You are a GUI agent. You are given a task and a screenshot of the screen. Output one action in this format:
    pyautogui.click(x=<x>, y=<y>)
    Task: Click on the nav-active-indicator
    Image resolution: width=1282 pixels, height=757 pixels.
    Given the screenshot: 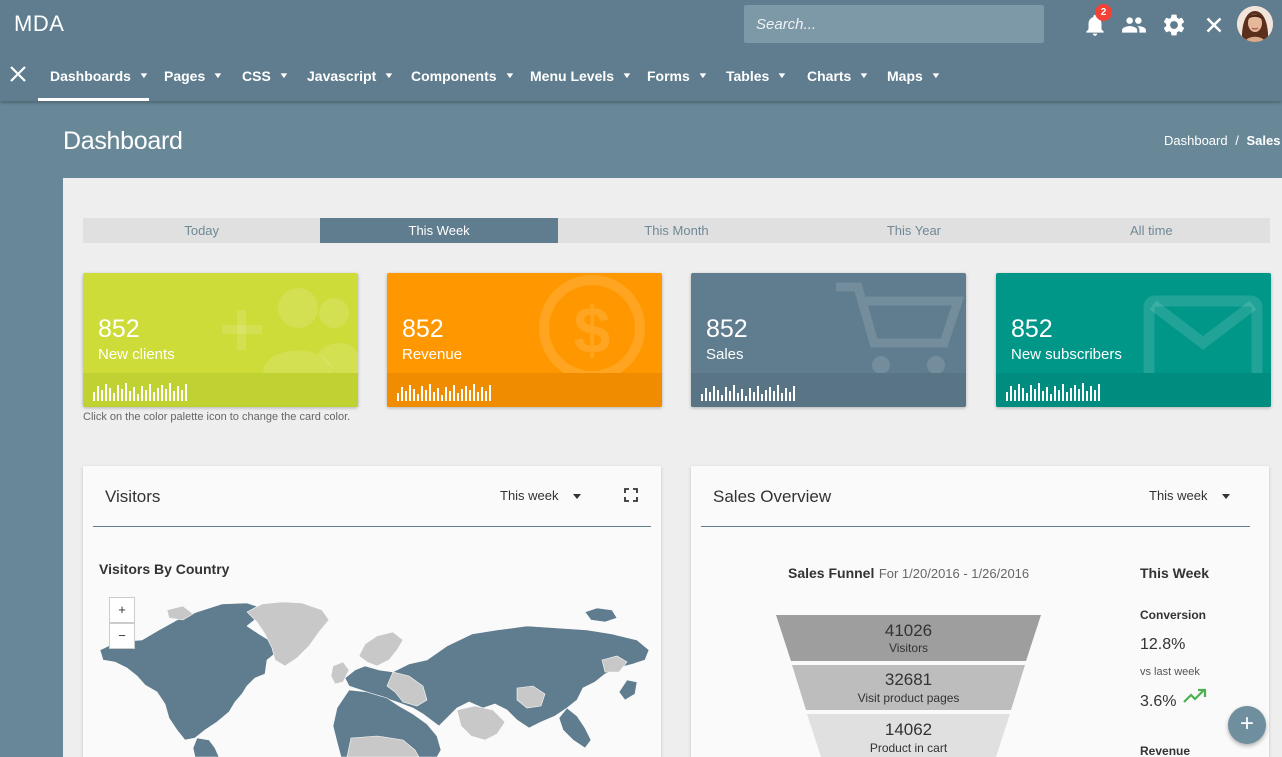 What is the action you would take?
    pyautogui.click(x=93, y=99)
    